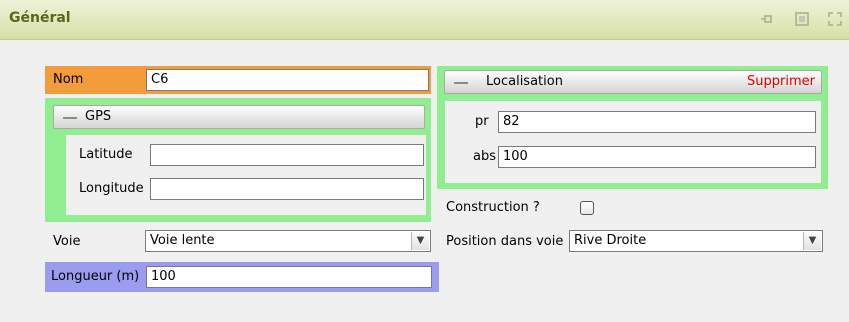 This screenshot has height=322, width=849. What do you see at coordinates (287, 189) in the screenshot?
I see `longitude-input` at bounding box center [287, 189].